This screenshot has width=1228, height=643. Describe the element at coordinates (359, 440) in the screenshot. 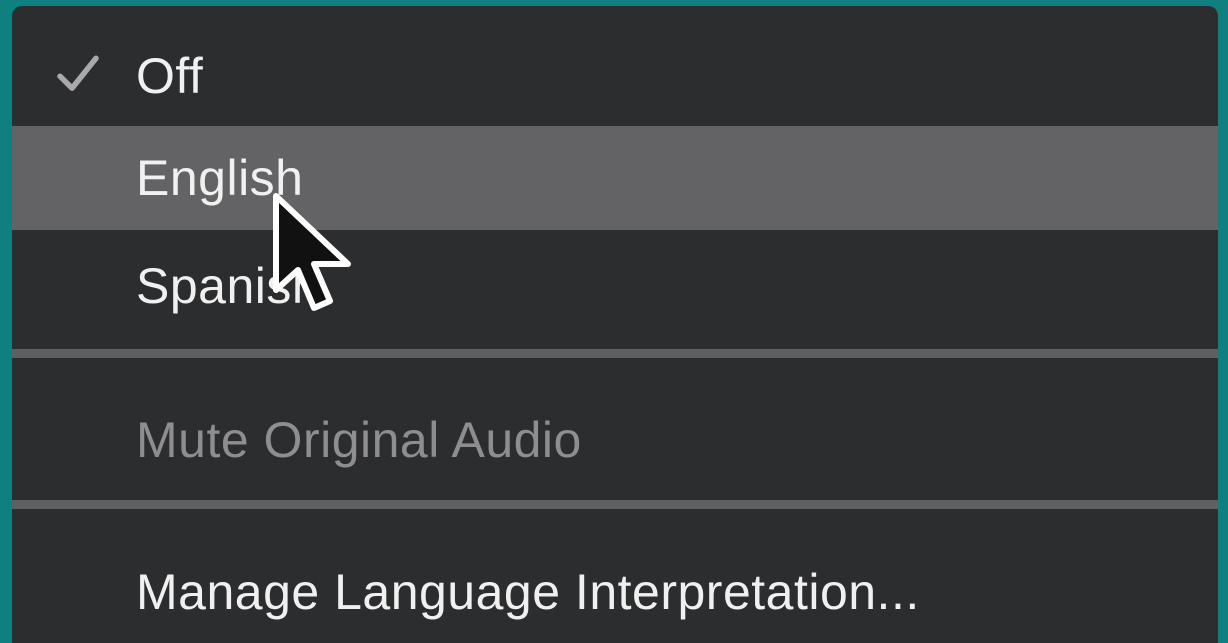

I see `menu-item-label: Mute Original Audio` at that location.